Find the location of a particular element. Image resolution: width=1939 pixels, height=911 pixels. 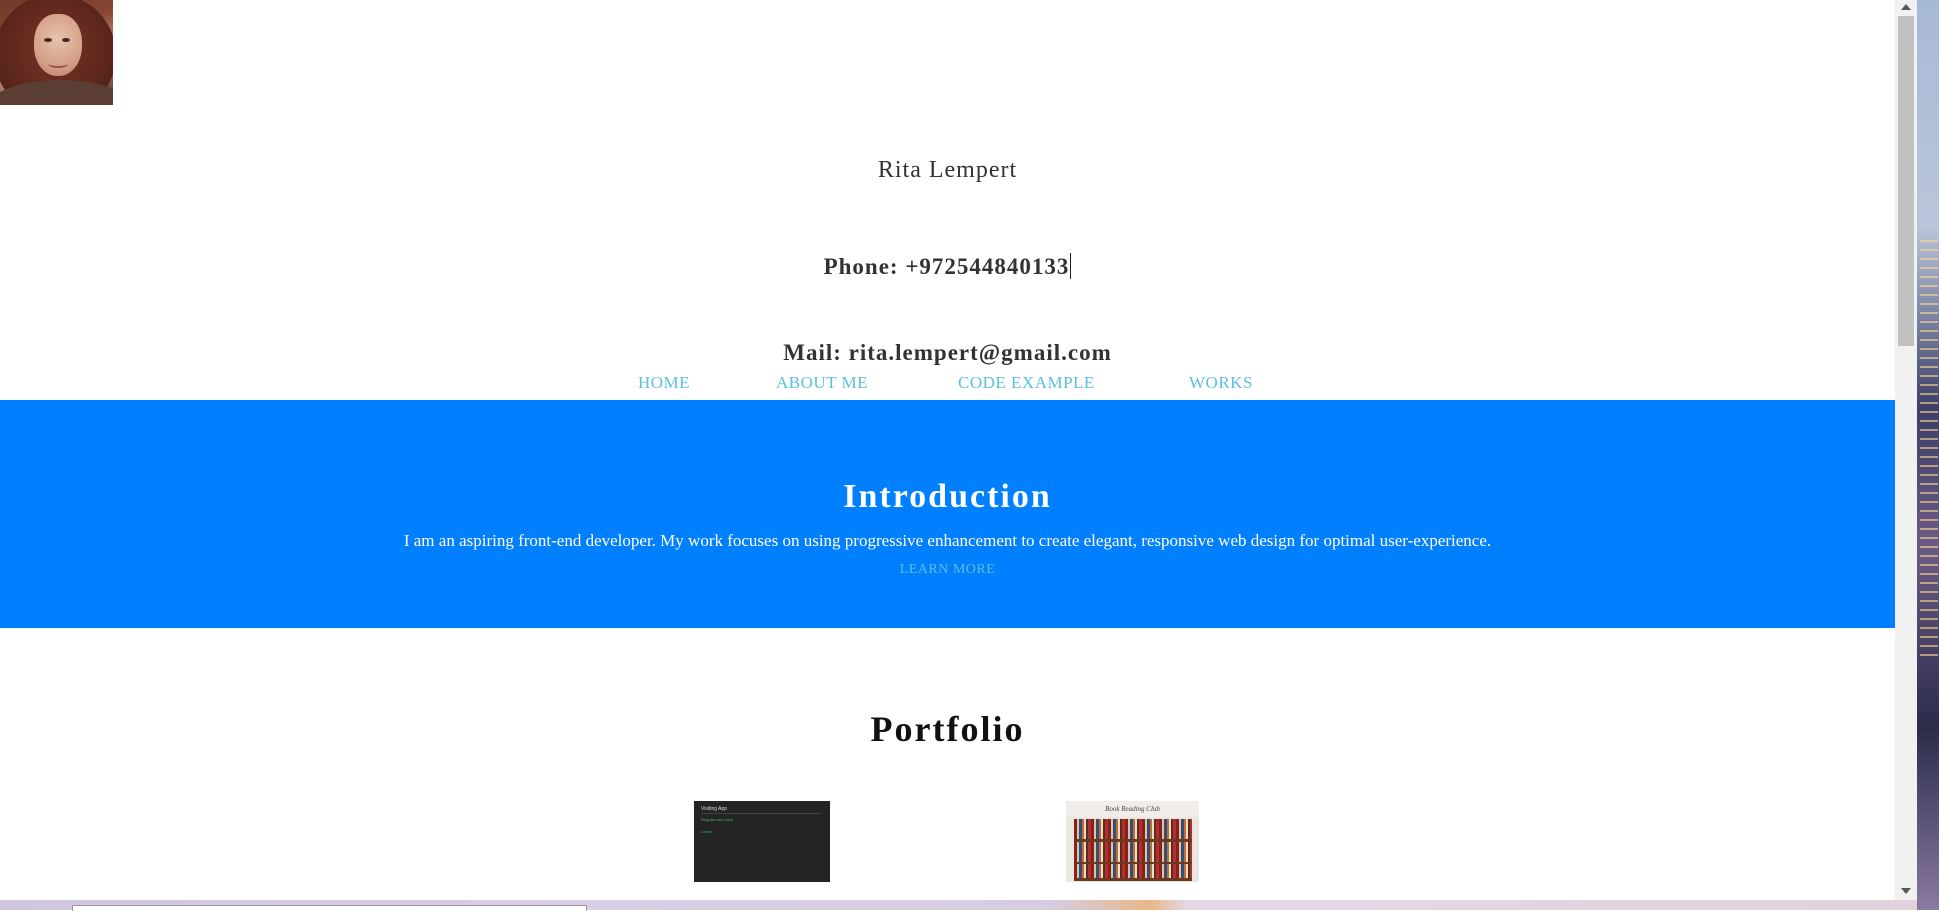

scroll-up-arrow-icon is located at coordinates (1906, 7).